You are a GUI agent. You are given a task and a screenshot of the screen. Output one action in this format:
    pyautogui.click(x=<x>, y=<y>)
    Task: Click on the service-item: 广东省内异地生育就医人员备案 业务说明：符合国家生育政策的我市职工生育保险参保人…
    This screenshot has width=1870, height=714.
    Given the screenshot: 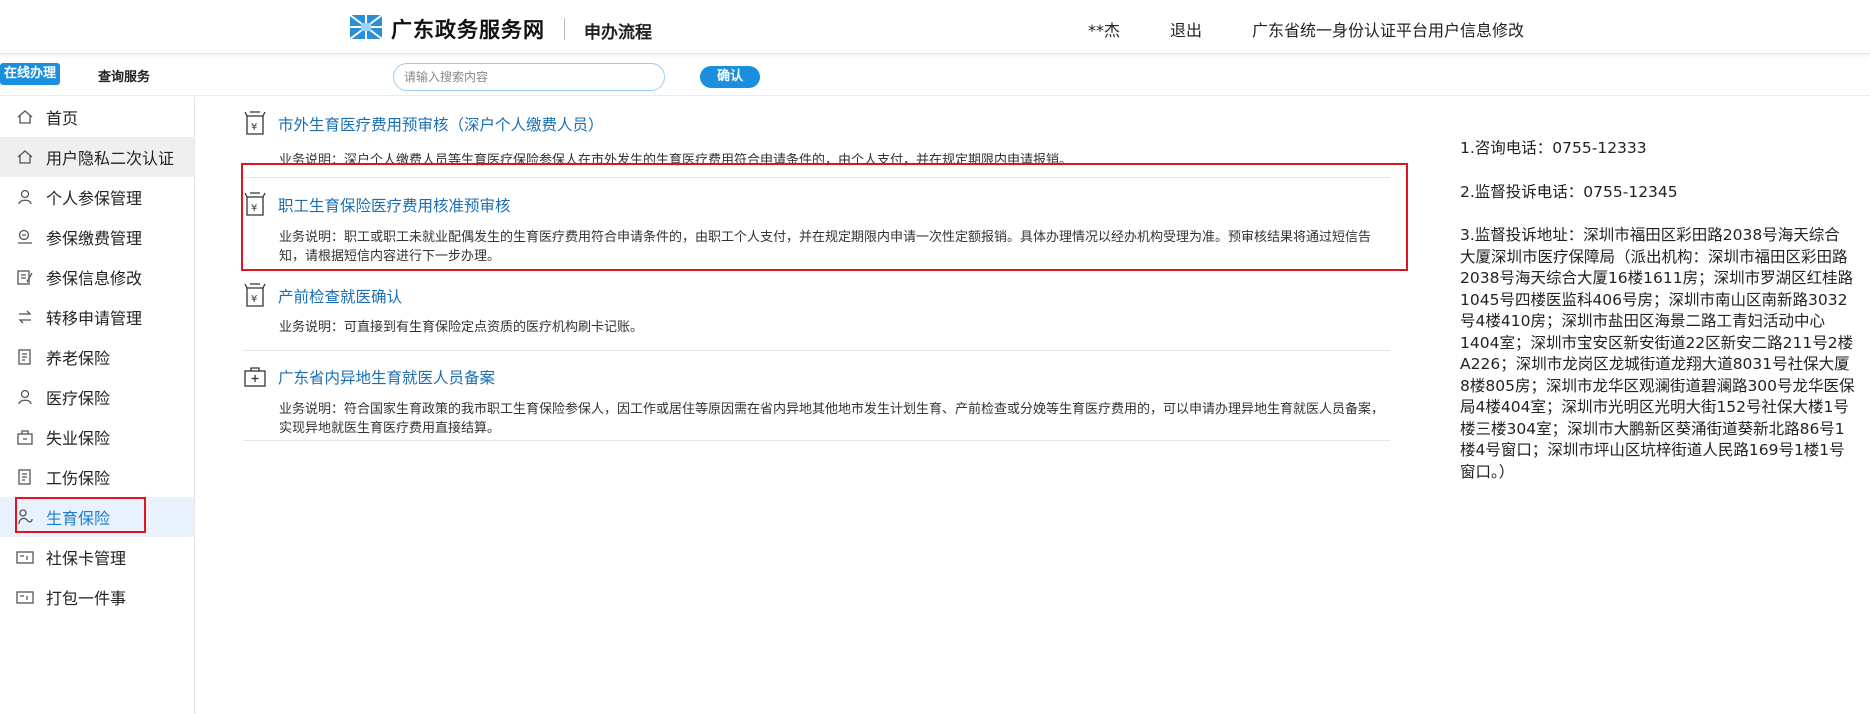 What is the action you would take?
    pyautogui.click(x=818, y=404)
    